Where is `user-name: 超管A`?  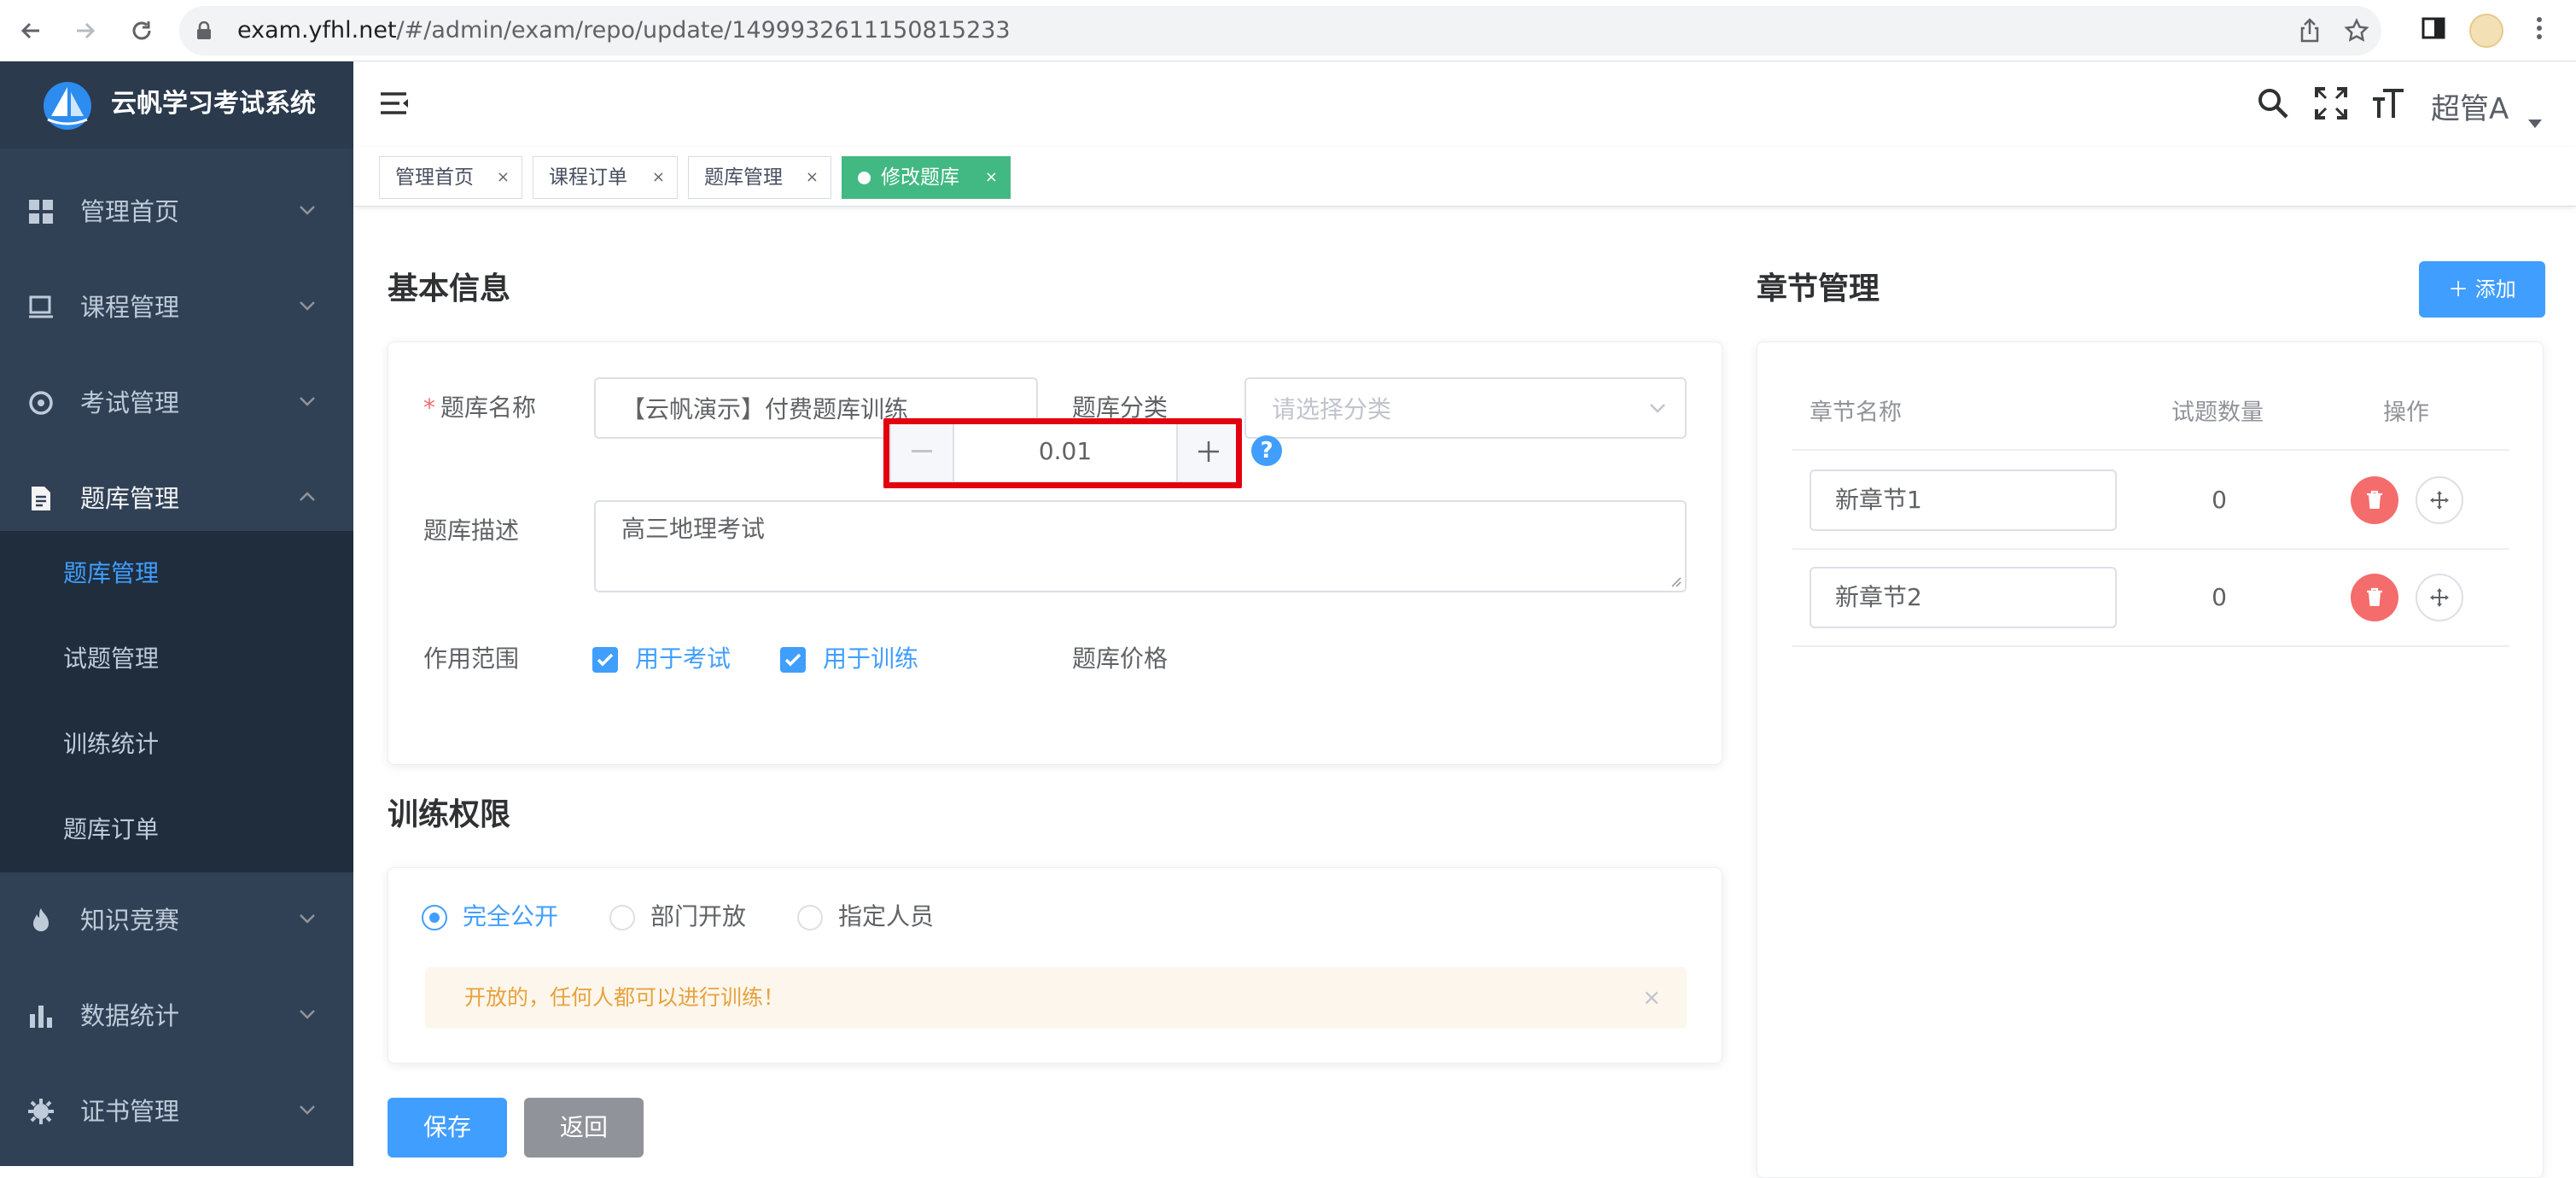 user-name: 超管A is located at coordinates (2470, 109).